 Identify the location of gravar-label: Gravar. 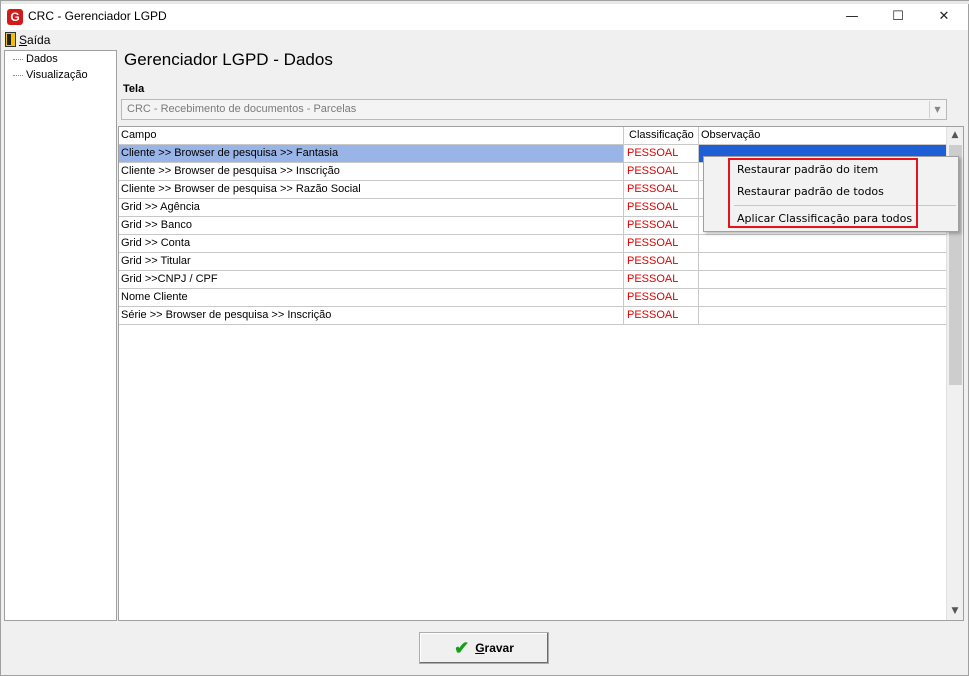
(494, 648).